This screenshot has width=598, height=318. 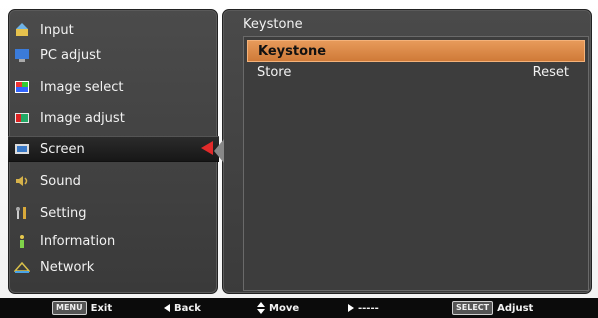 I want to click on screen-icon, so click(x=22, y=149).